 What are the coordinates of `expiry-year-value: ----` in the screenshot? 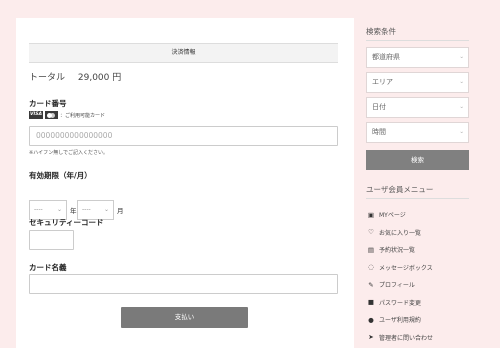 It's located at (38, 209).